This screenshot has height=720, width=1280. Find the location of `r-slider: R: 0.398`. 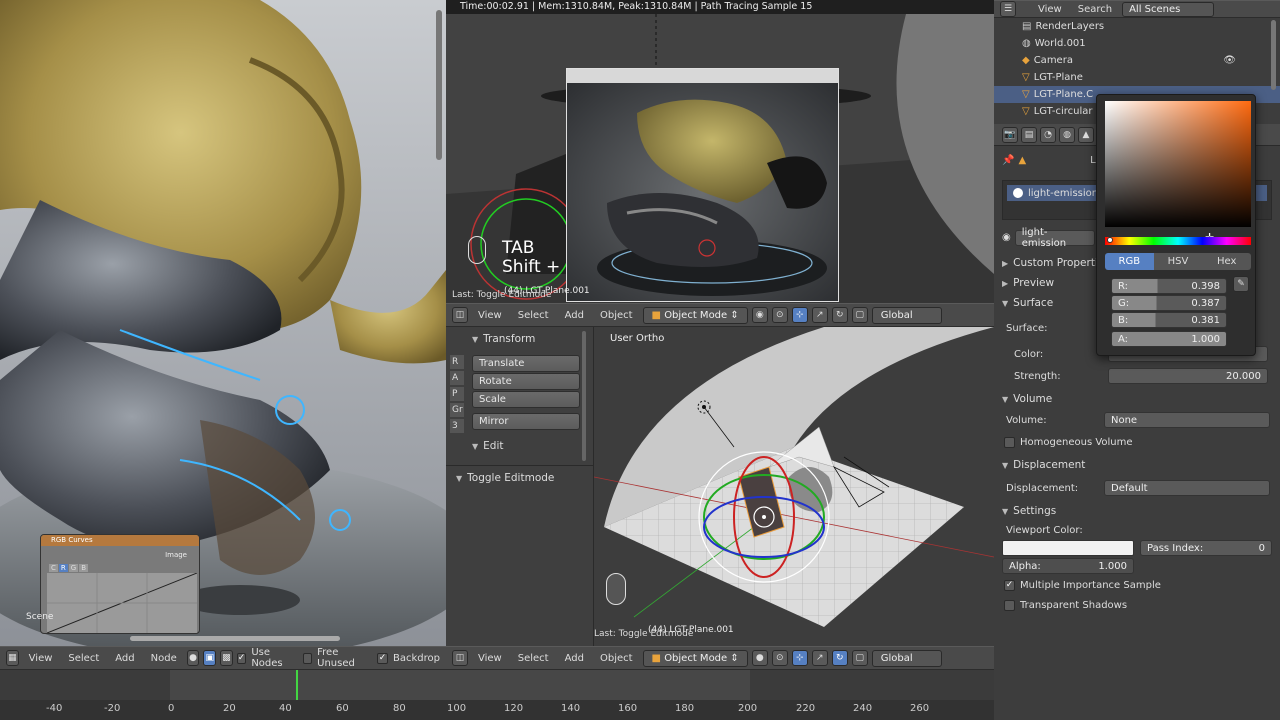

r-slider: R: 0.398 is located at coordinates (1169, 286).